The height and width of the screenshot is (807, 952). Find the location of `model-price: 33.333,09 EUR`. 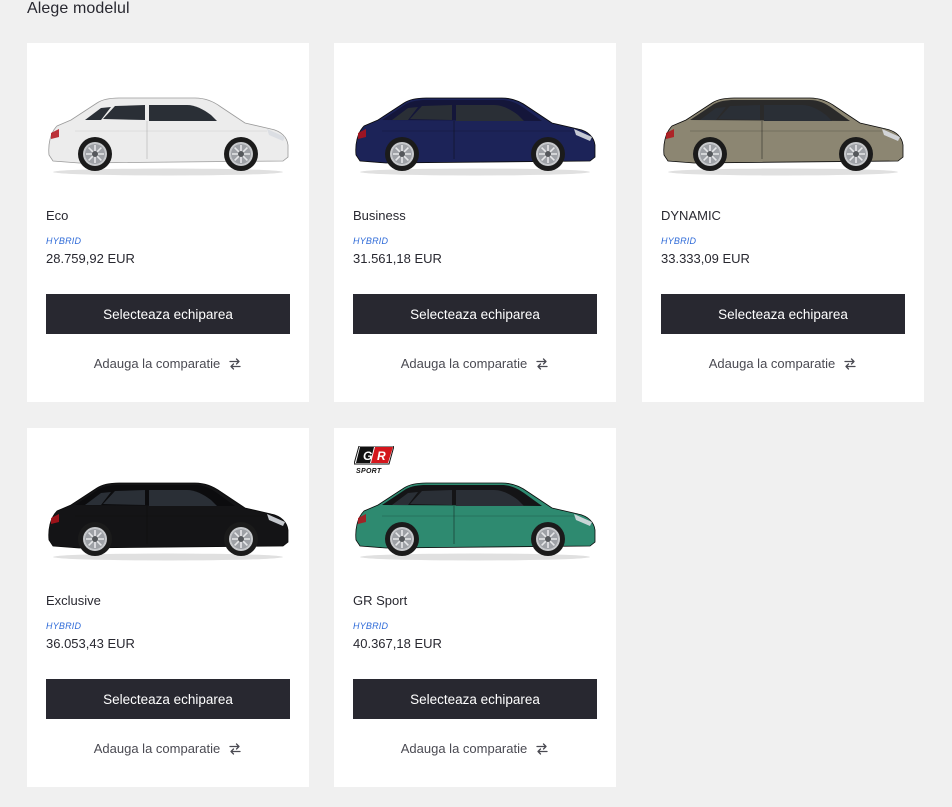

model-price: 33.333,09 EUR is located at coordinates (705, 258).